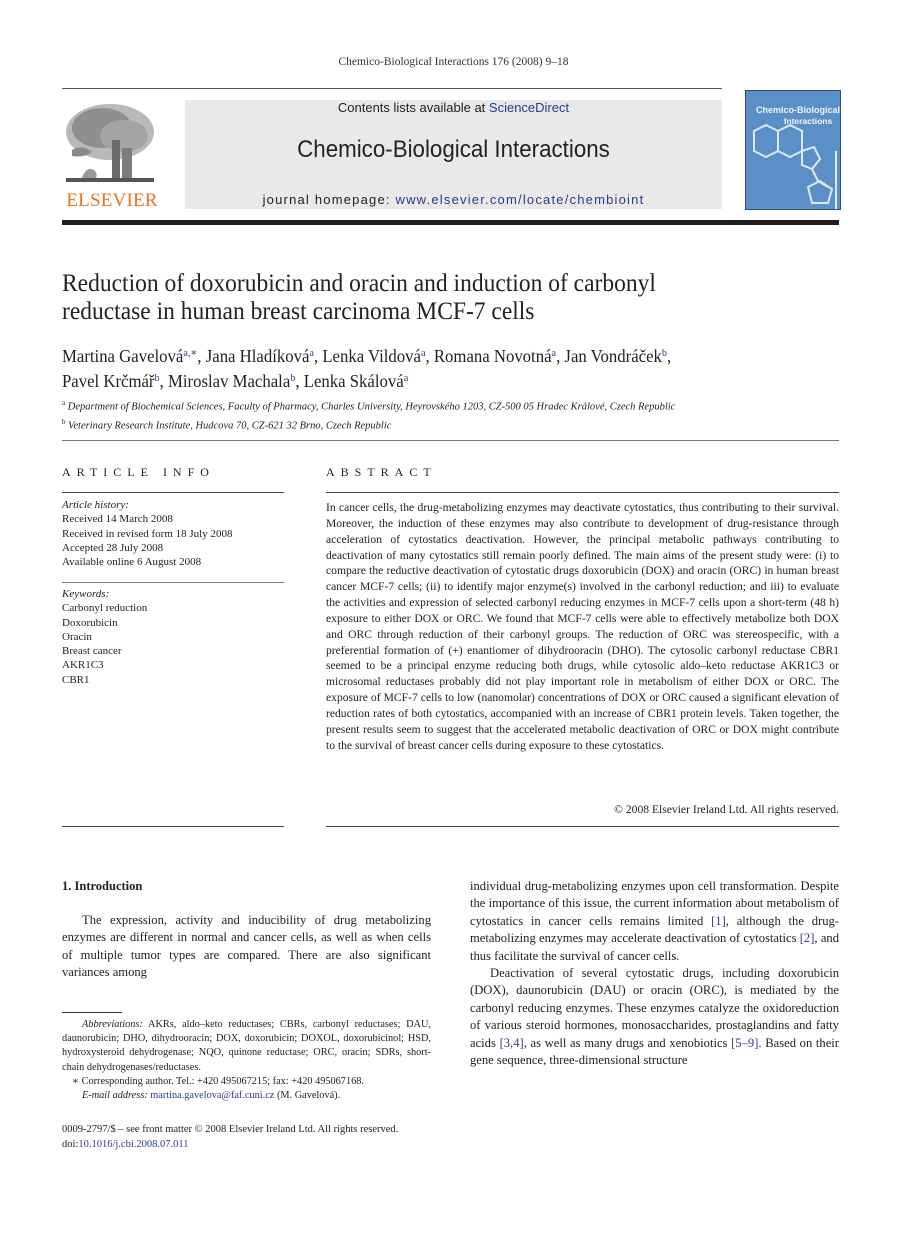  I want to click on elsevier-logo: ELSEVIER, so click(112, 155).